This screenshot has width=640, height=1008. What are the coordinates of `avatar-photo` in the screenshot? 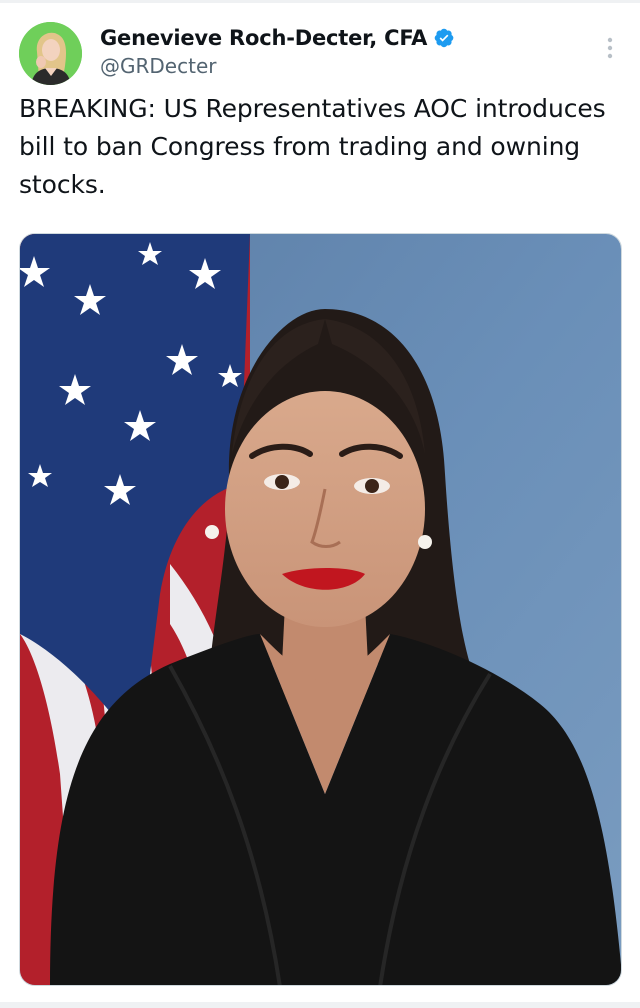 It's located at (50, 53).